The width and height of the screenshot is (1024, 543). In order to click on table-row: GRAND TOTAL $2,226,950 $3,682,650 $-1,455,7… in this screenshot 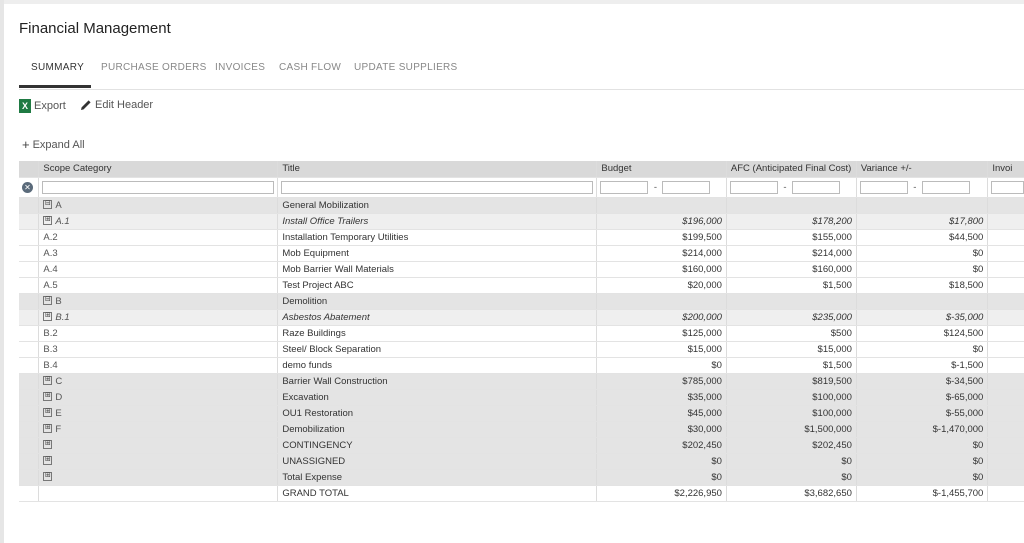, I will do `click(521, 493)`.